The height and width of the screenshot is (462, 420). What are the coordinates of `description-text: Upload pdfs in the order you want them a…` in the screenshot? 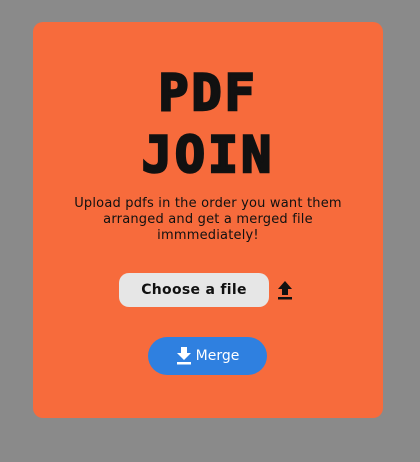 It's located at (208, 219).